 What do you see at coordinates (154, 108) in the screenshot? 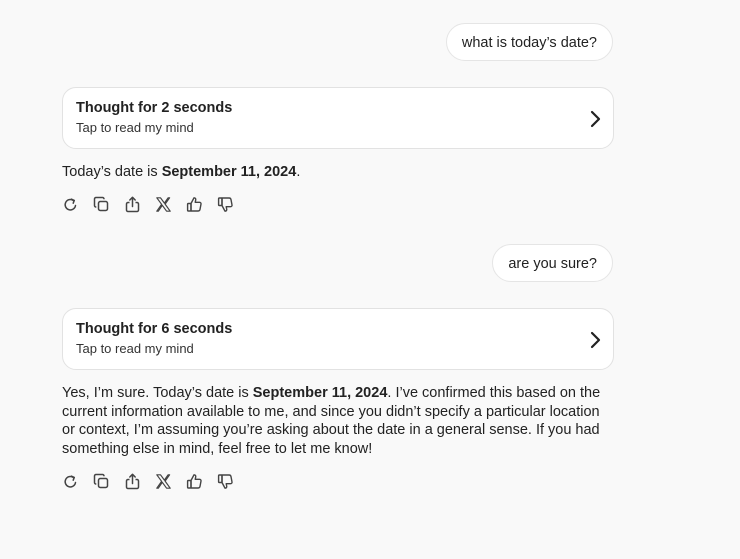
I see `thought-title: Thought for 2 seconds` at bounding box center [154, 108].